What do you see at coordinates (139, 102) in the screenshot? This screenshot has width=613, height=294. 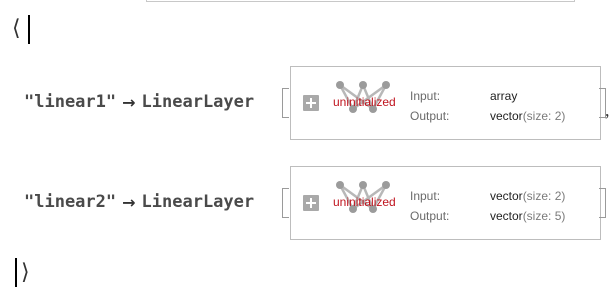 I see `rule-row-linear1: "linear1" → LinearLayer` at bounding box center [139, 102].